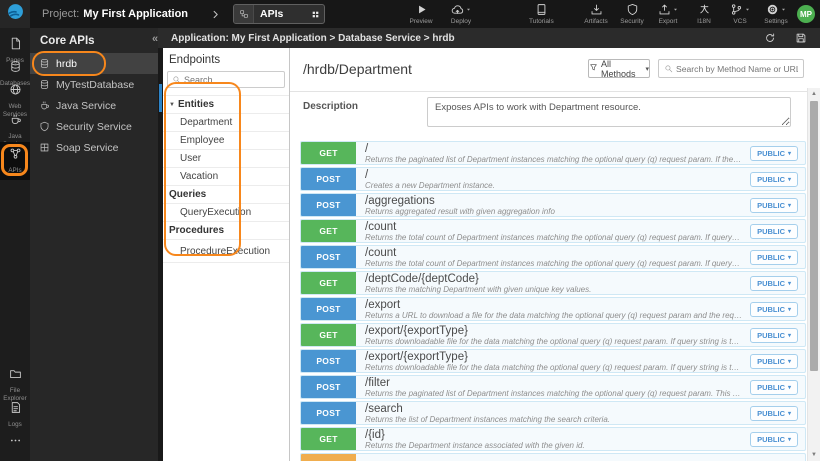 The width and height of the screenshot is (820, 461). I want to click on topbar-action-export: Export, so click(668, 14).